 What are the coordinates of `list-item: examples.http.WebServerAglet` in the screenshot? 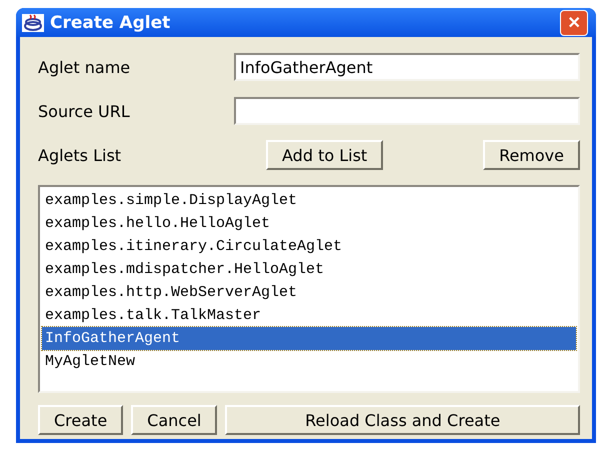 It's located at (309, 292).